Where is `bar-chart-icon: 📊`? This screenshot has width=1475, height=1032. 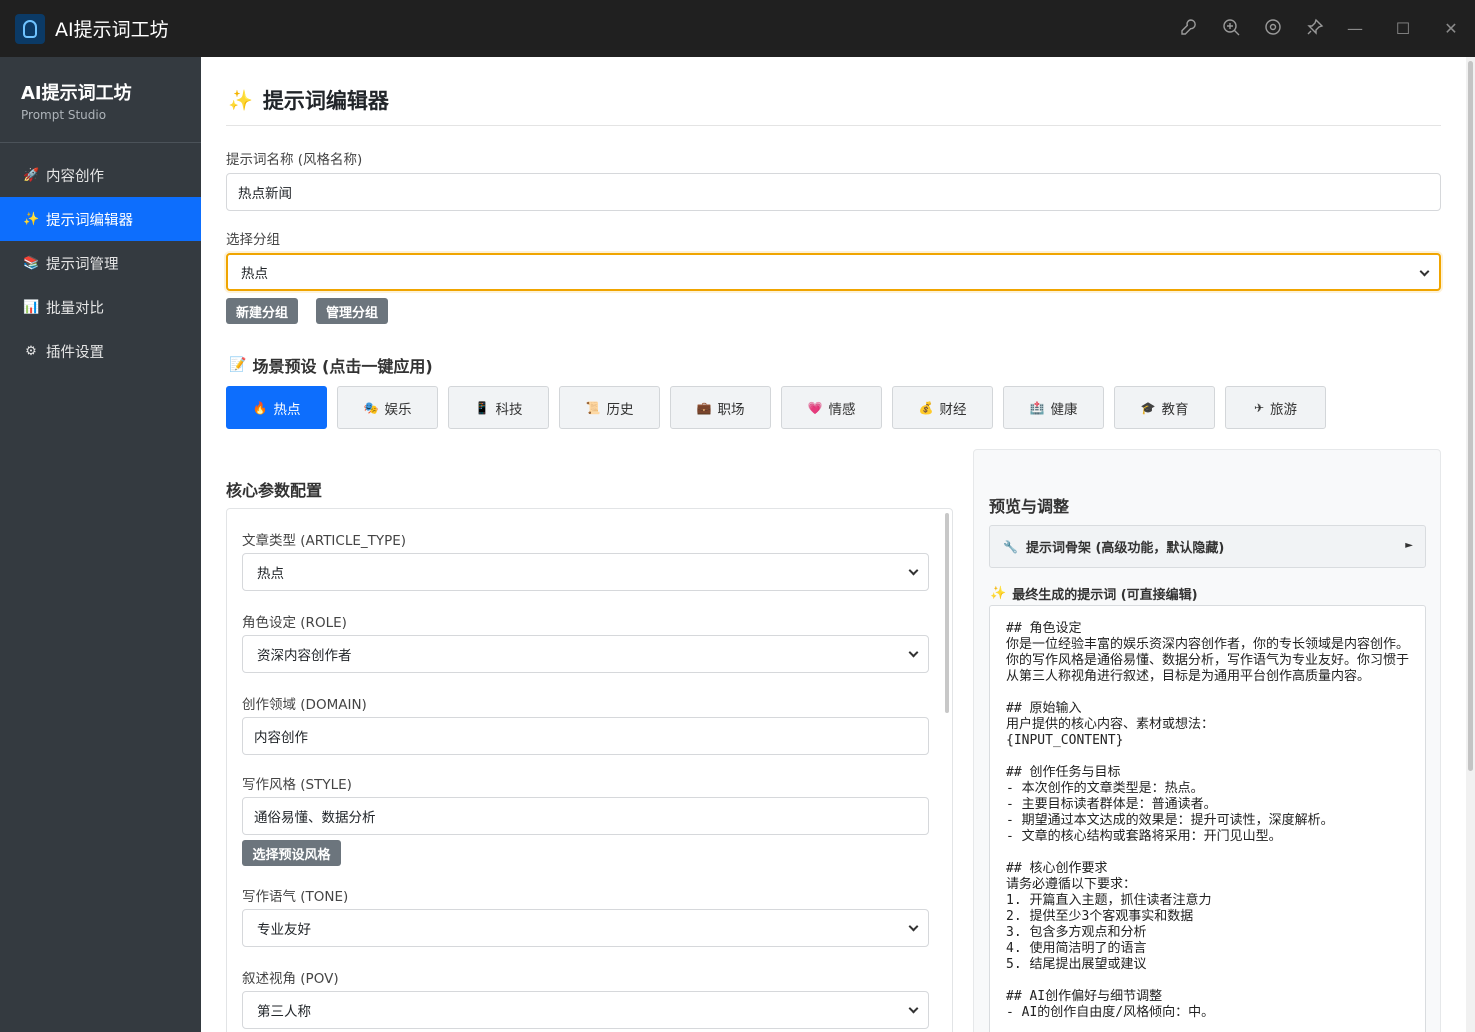 bar-chart-icon: 📊 is located at coordinates (31, 307).